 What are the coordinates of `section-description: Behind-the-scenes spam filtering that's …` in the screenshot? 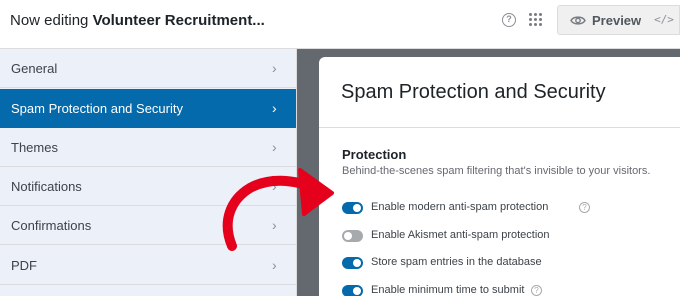 It's located at (496, 171).